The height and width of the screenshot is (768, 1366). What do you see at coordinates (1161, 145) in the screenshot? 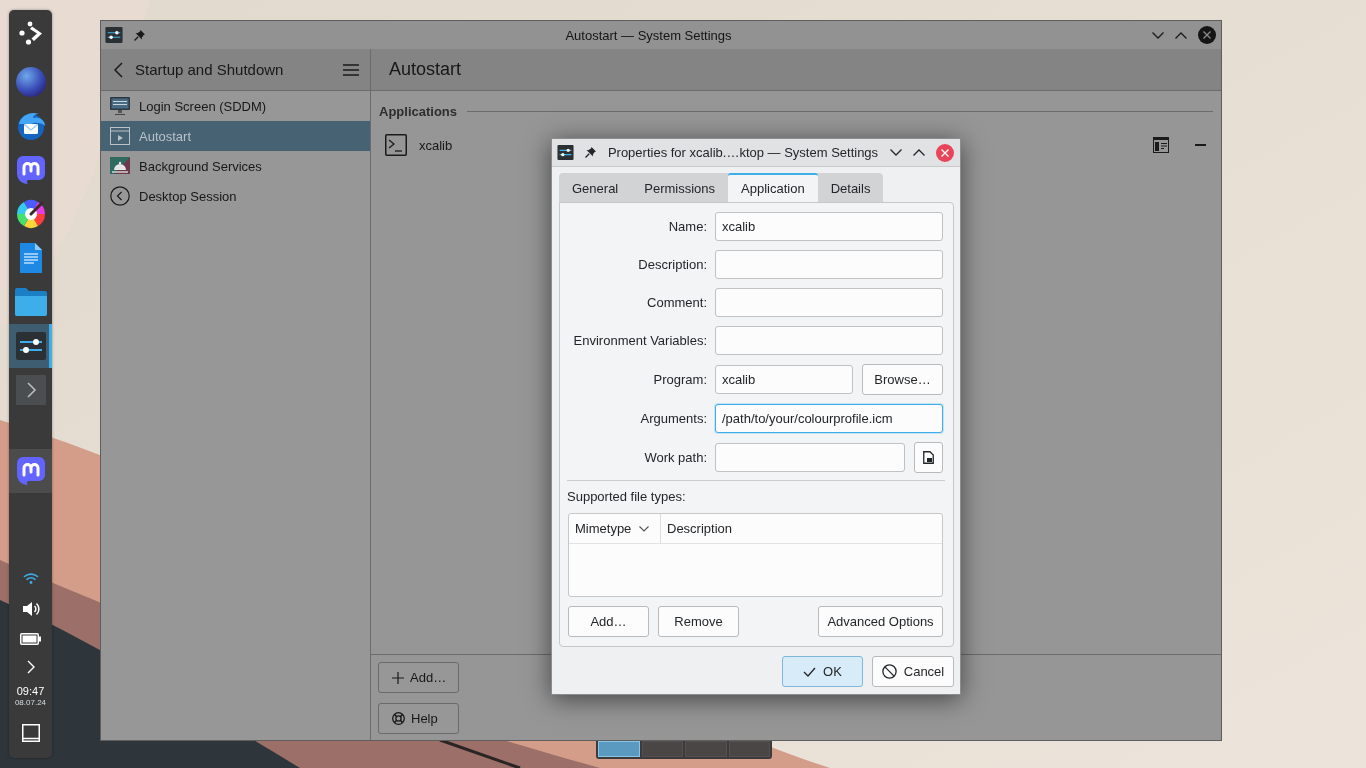
I see `properties-icon` at bounding box center [1161, 145].